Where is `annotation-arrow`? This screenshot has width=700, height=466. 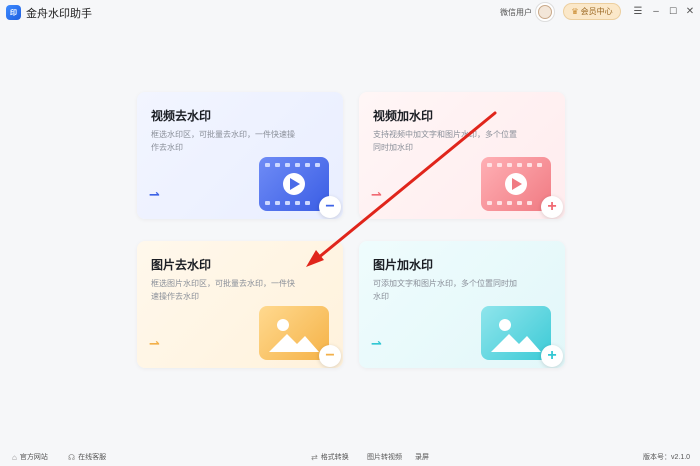 annotation-arrow is located at coordinates (401, 189).